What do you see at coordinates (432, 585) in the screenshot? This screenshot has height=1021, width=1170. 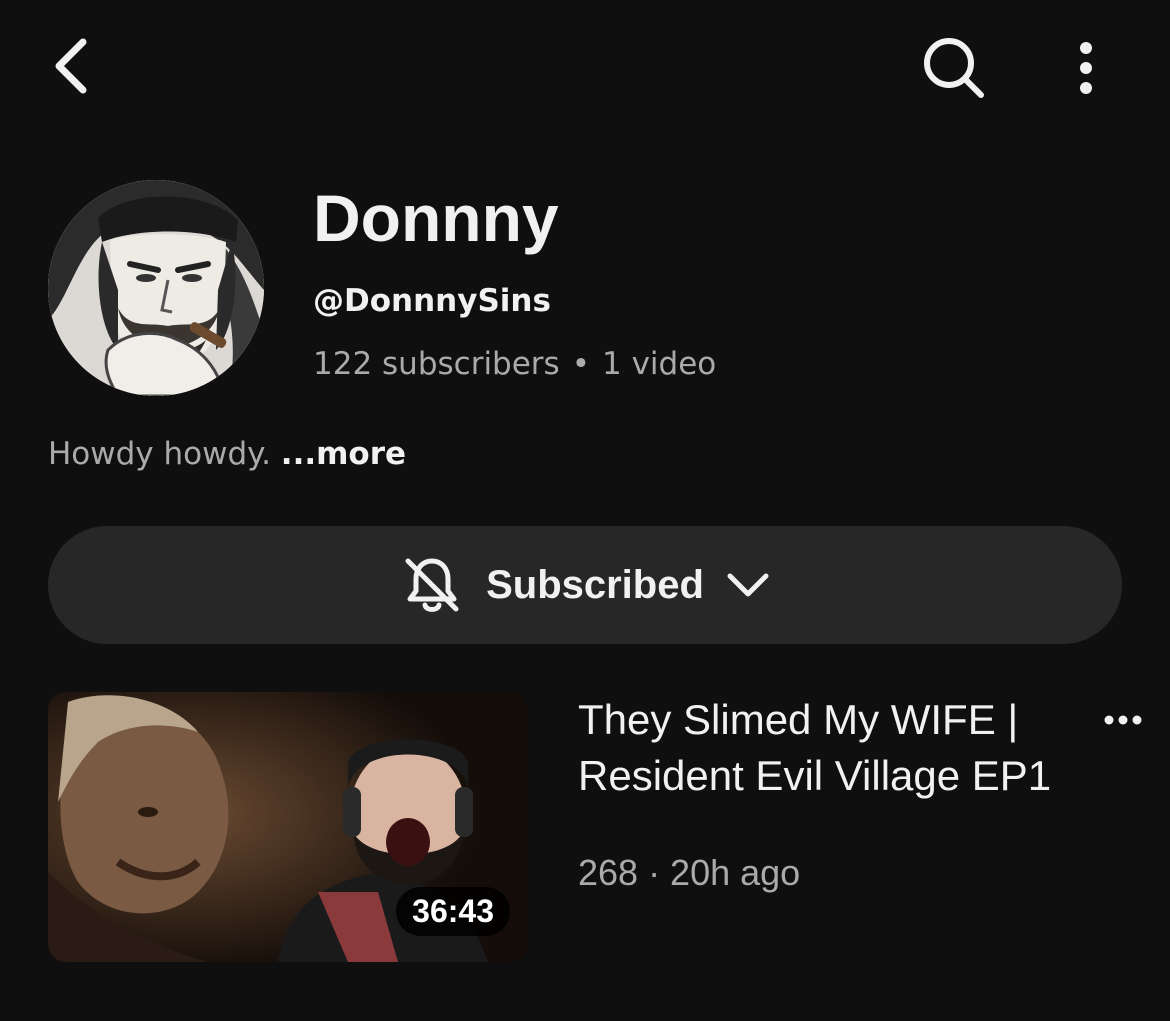 I see `bell-off-icon` at bounding box center [432, 585].